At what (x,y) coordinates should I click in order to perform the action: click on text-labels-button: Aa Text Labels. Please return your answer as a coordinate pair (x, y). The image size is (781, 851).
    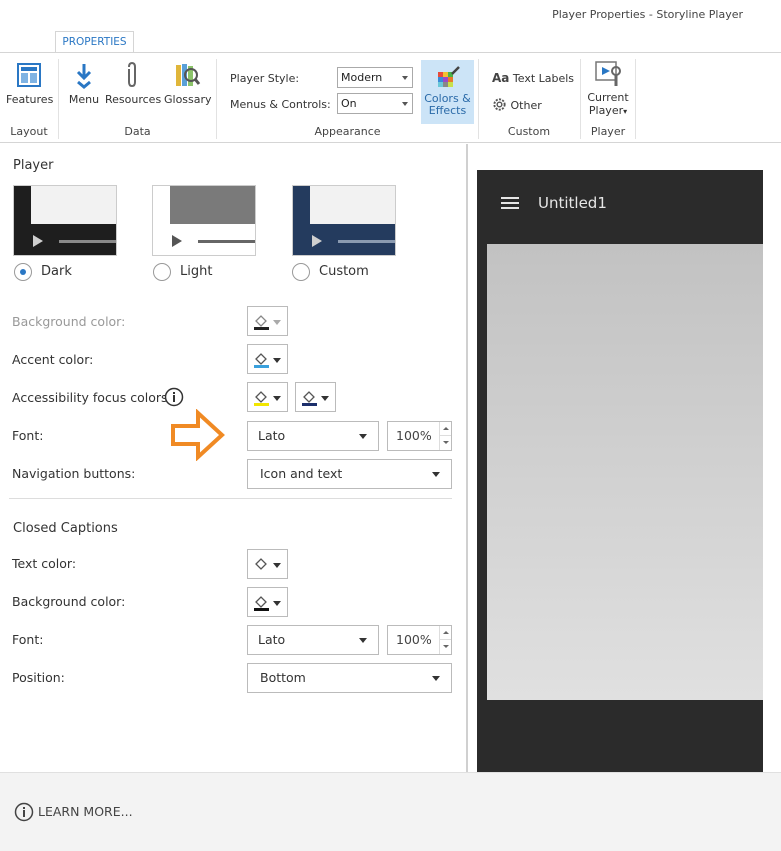
    Looking at the image, I should click on (533, 78).